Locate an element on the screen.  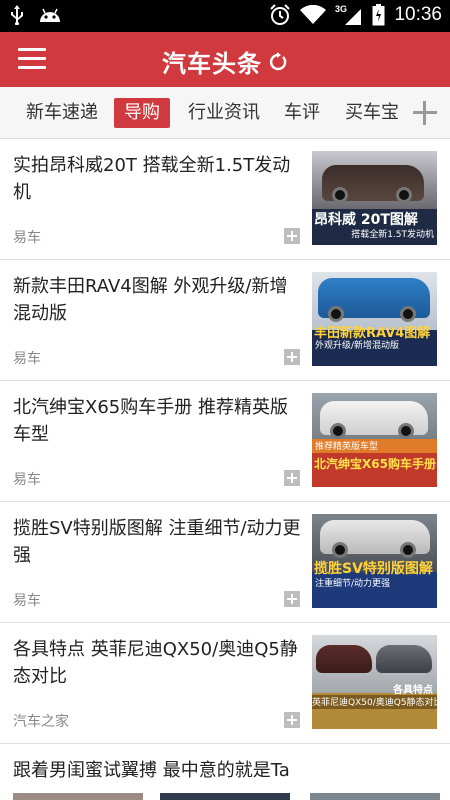
tab-industry-news: 行业资讯 is located at coordinates (224, 113).